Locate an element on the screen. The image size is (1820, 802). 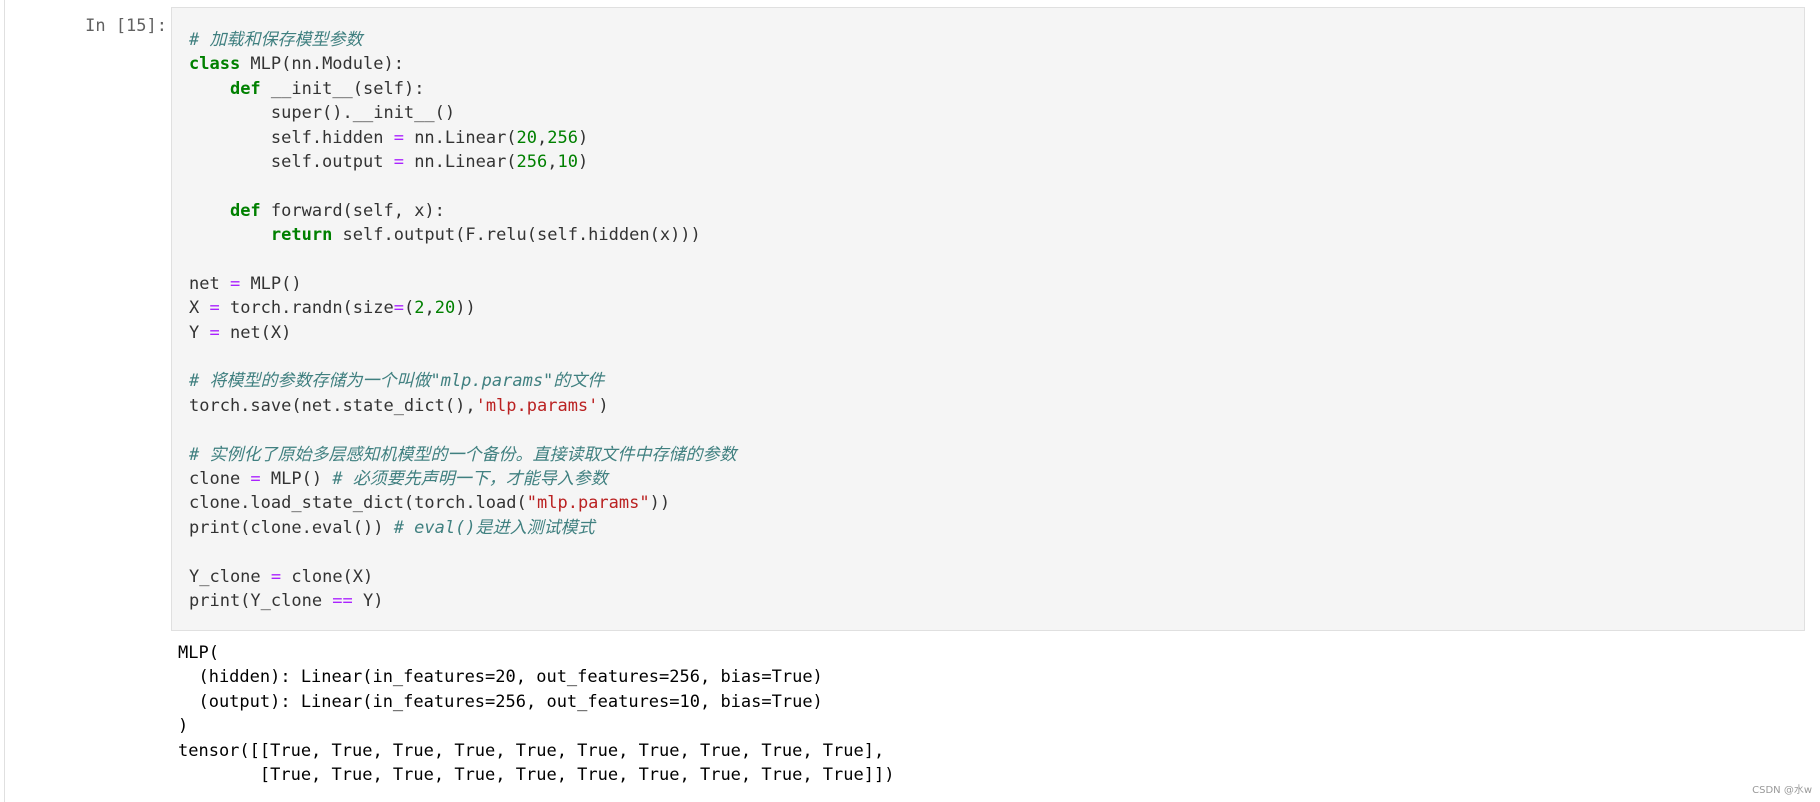
output-line: ) is located at coordinates (183, 726).